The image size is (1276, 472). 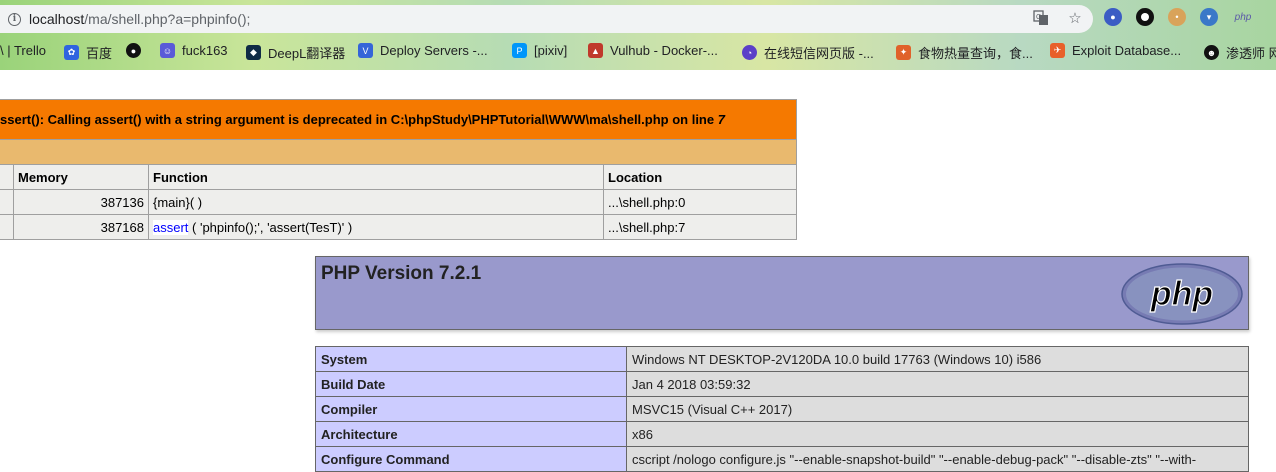 I want to click on info-key: System, so click(x=471, y=359).